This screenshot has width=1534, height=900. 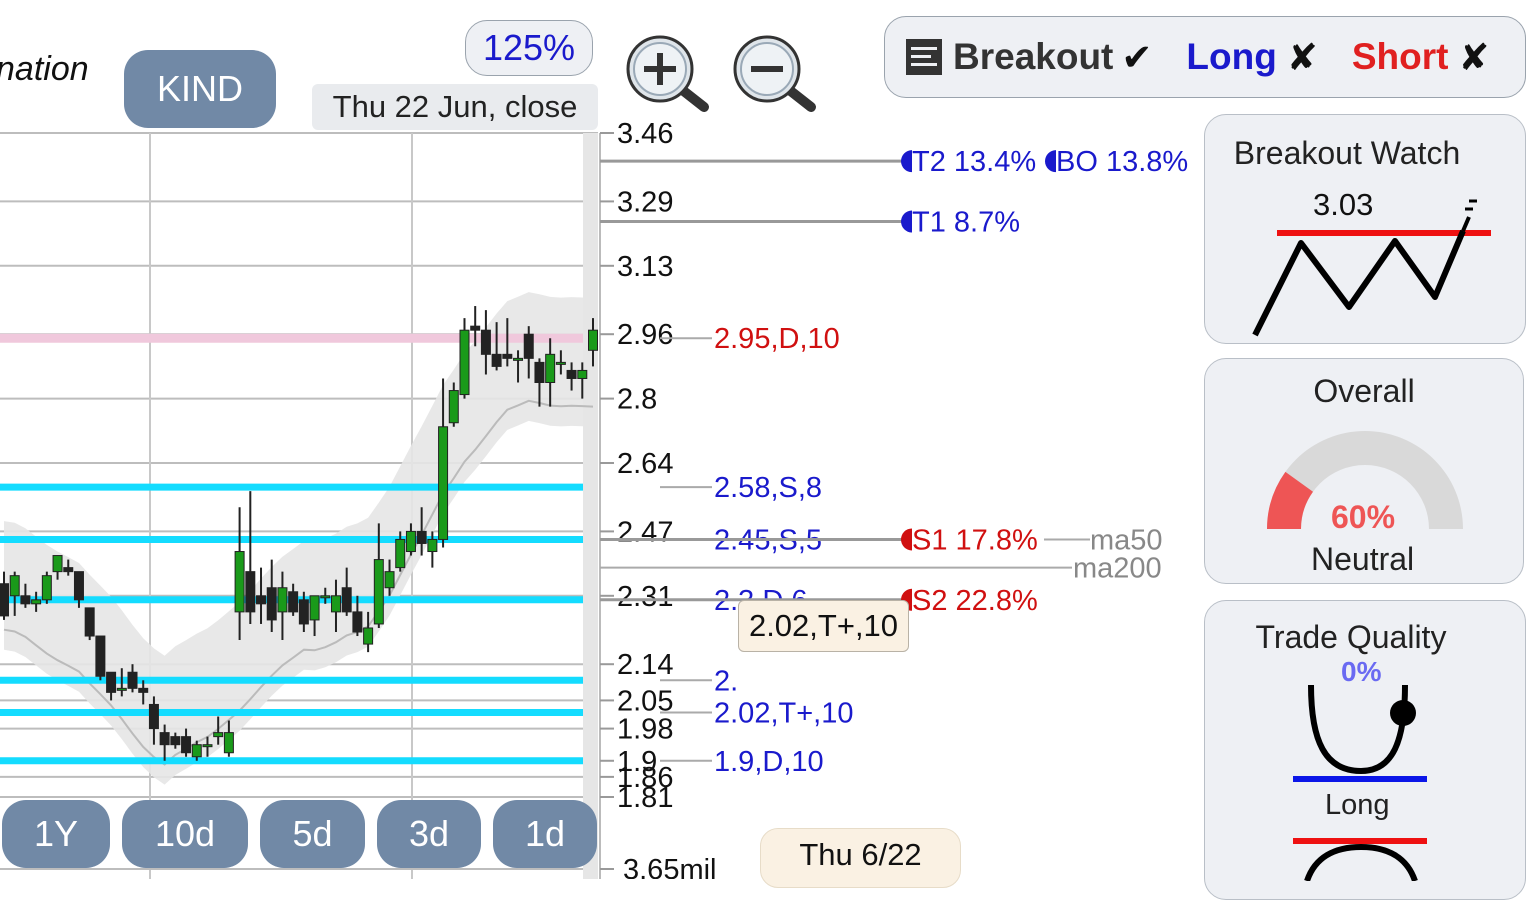 What do you see at coordinates (645, 532) in the screenshot?
I see `price-tick-label: 2.47` at bounding box center [645, 532].